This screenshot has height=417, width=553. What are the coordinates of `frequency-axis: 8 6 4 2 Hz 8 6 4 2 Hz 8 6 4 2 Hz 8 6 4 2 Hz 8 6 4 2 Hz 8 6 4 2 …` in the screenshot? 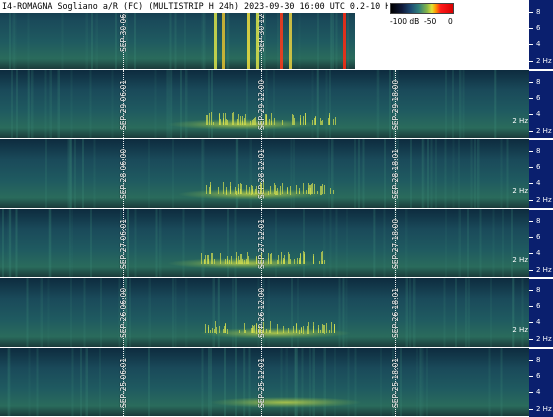 It's located at (541, 208).